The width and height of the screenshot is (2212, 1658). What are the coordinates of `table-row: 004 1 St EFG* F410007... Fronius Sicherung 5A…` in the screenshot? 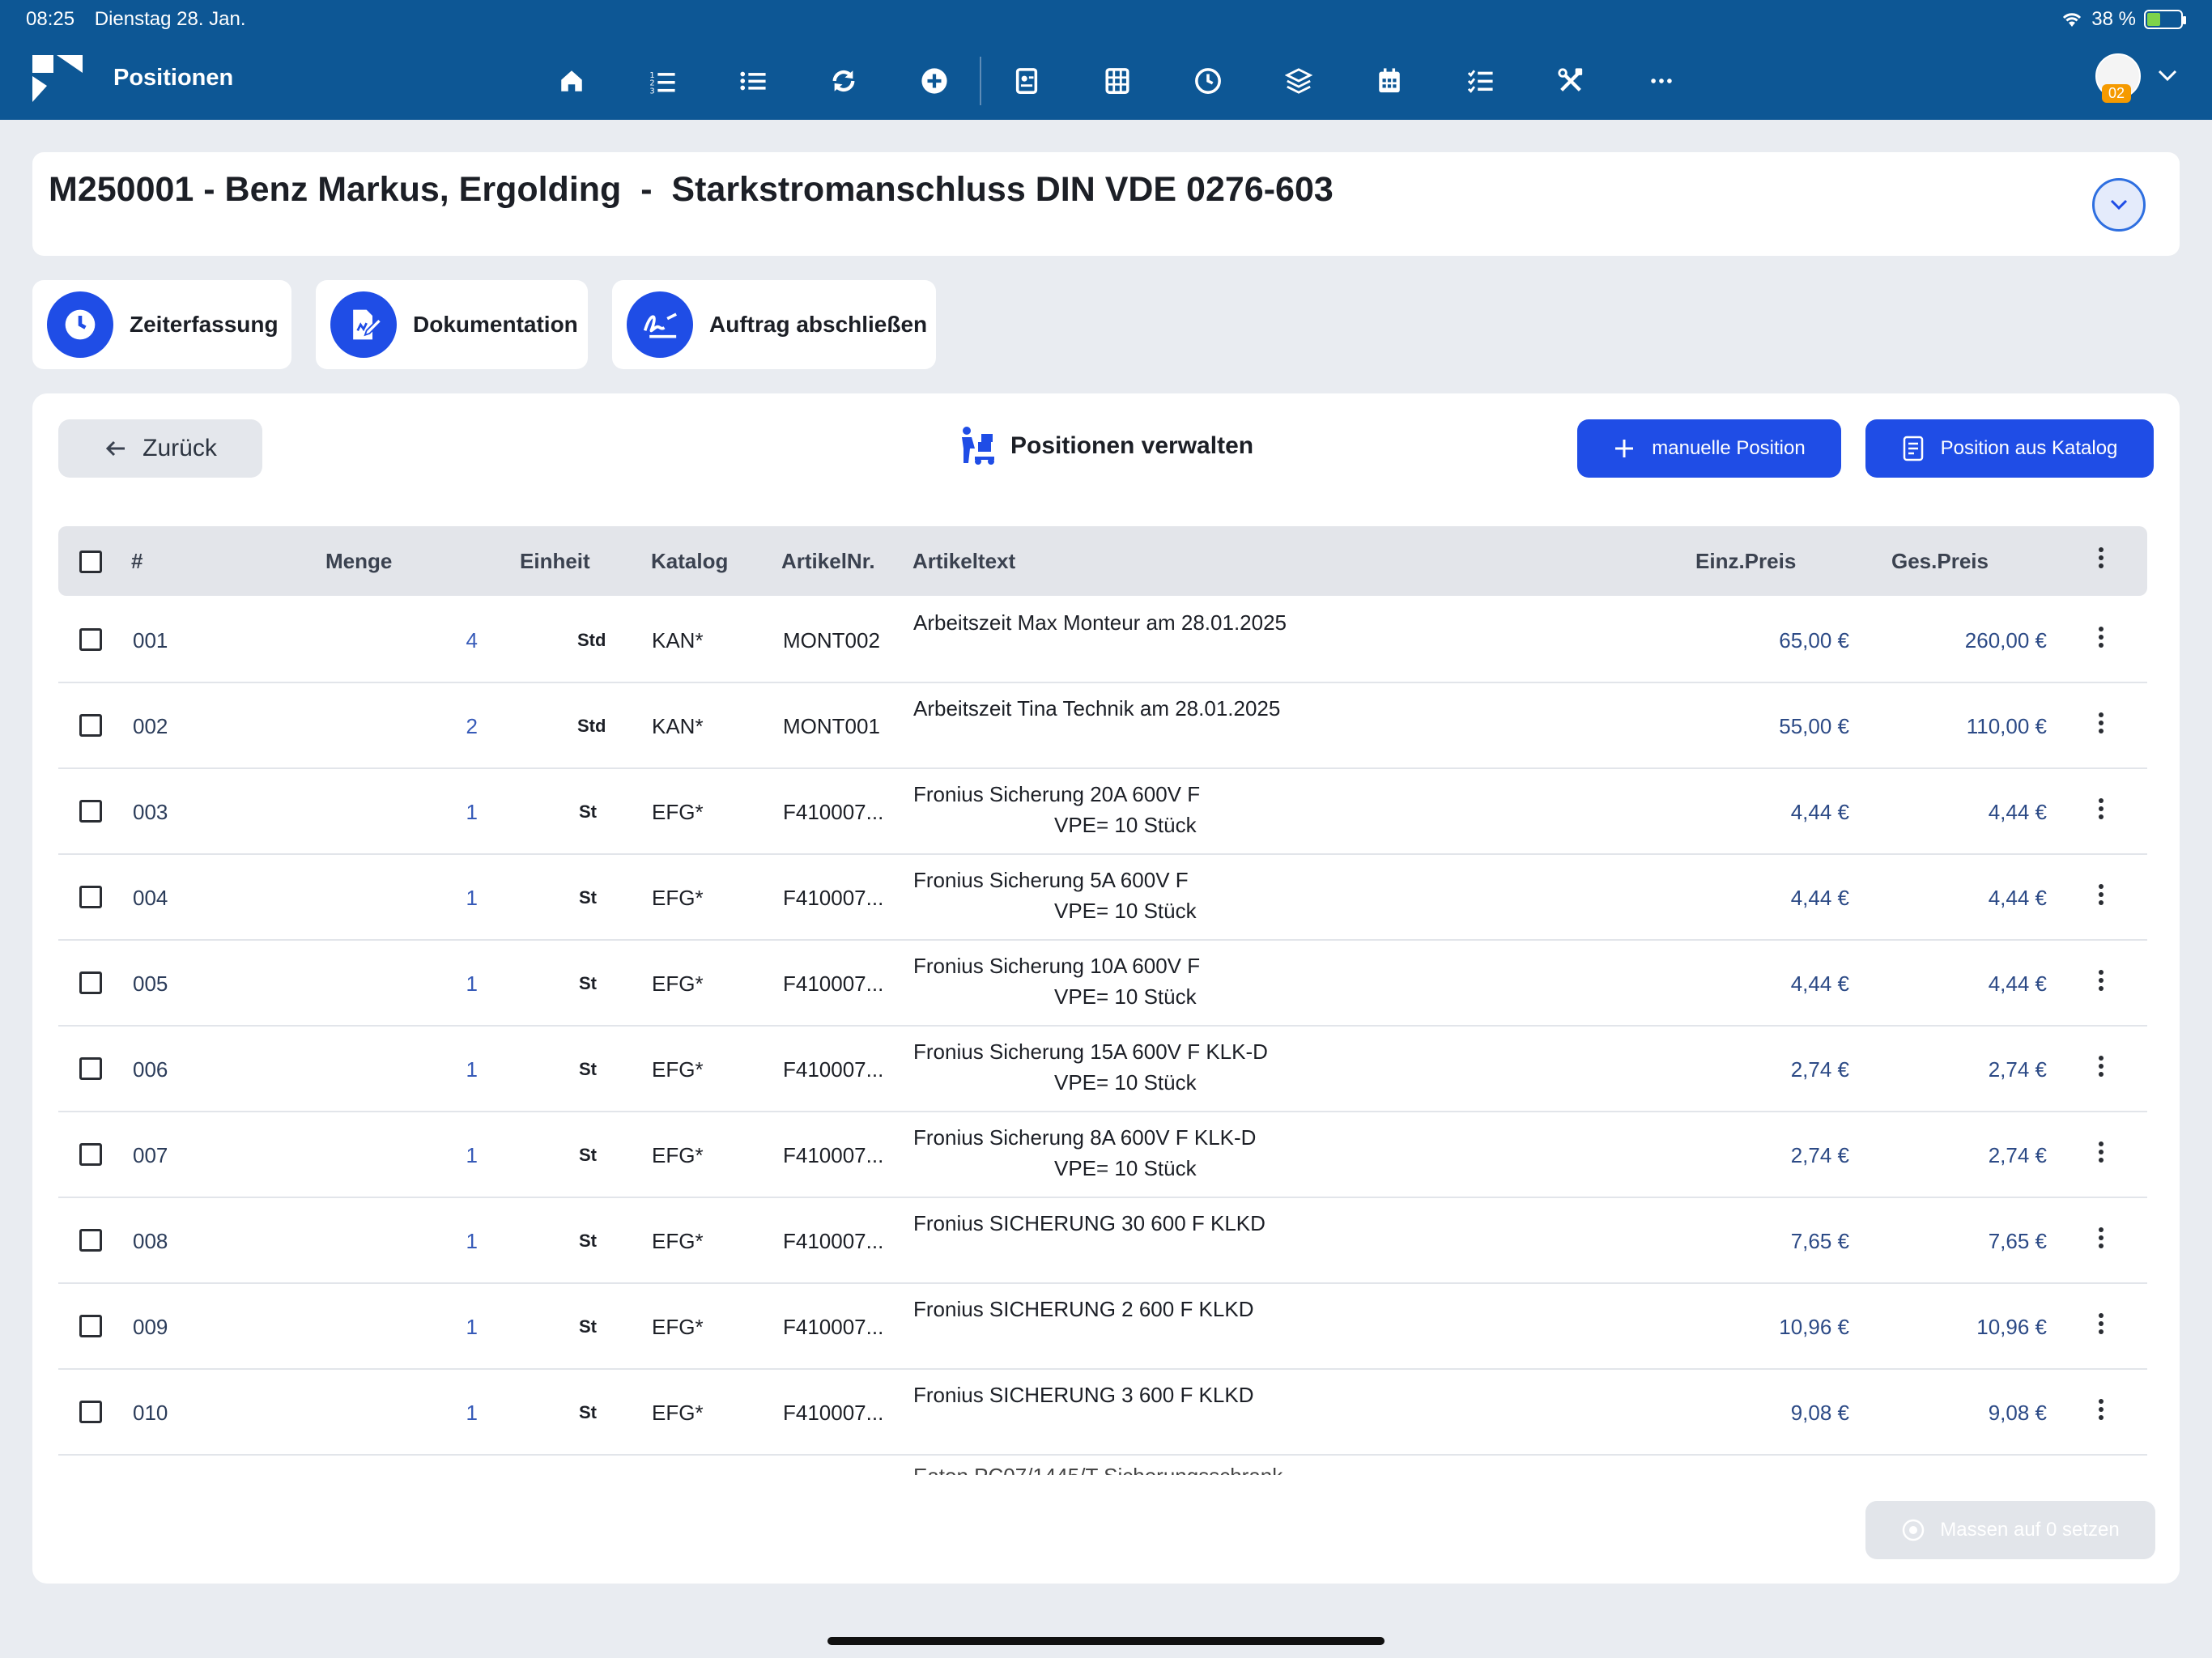 It's located at (1103, 898).